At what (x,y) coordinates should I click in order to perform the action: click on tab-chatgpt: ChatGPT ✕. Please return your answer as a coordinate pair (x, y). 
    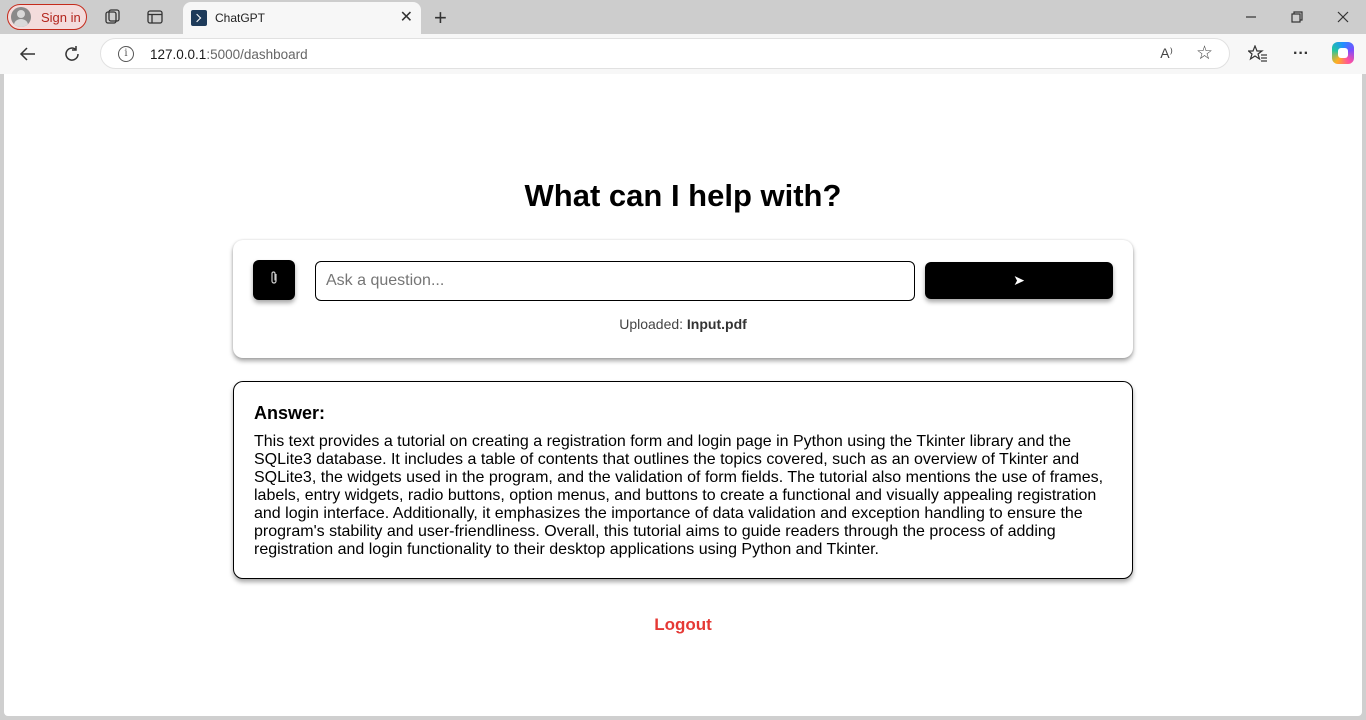
    Looking at the image, I should click on (302, 18).